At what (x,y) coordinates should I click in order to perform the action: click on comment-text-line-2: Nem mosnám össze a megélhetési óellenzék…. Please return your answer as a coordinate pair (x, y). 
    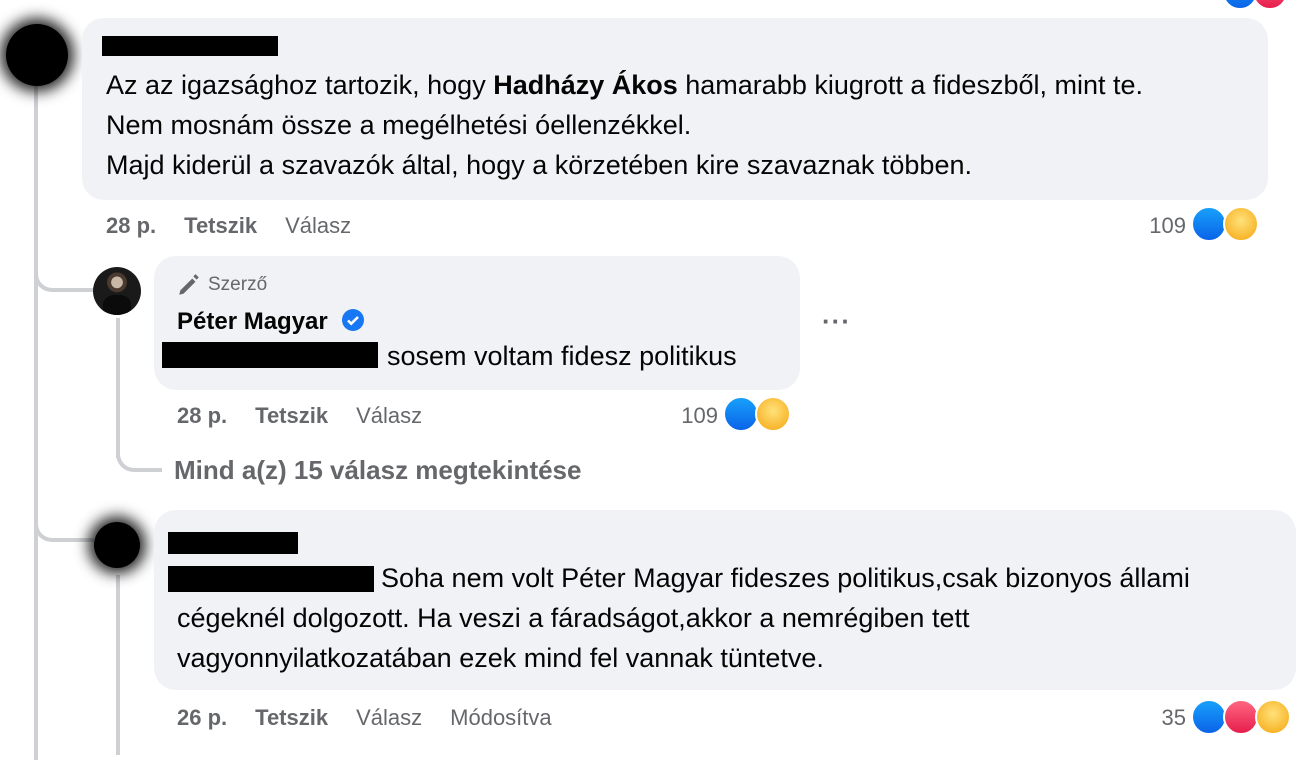
    Looking at the image, I should click on (399, 125).